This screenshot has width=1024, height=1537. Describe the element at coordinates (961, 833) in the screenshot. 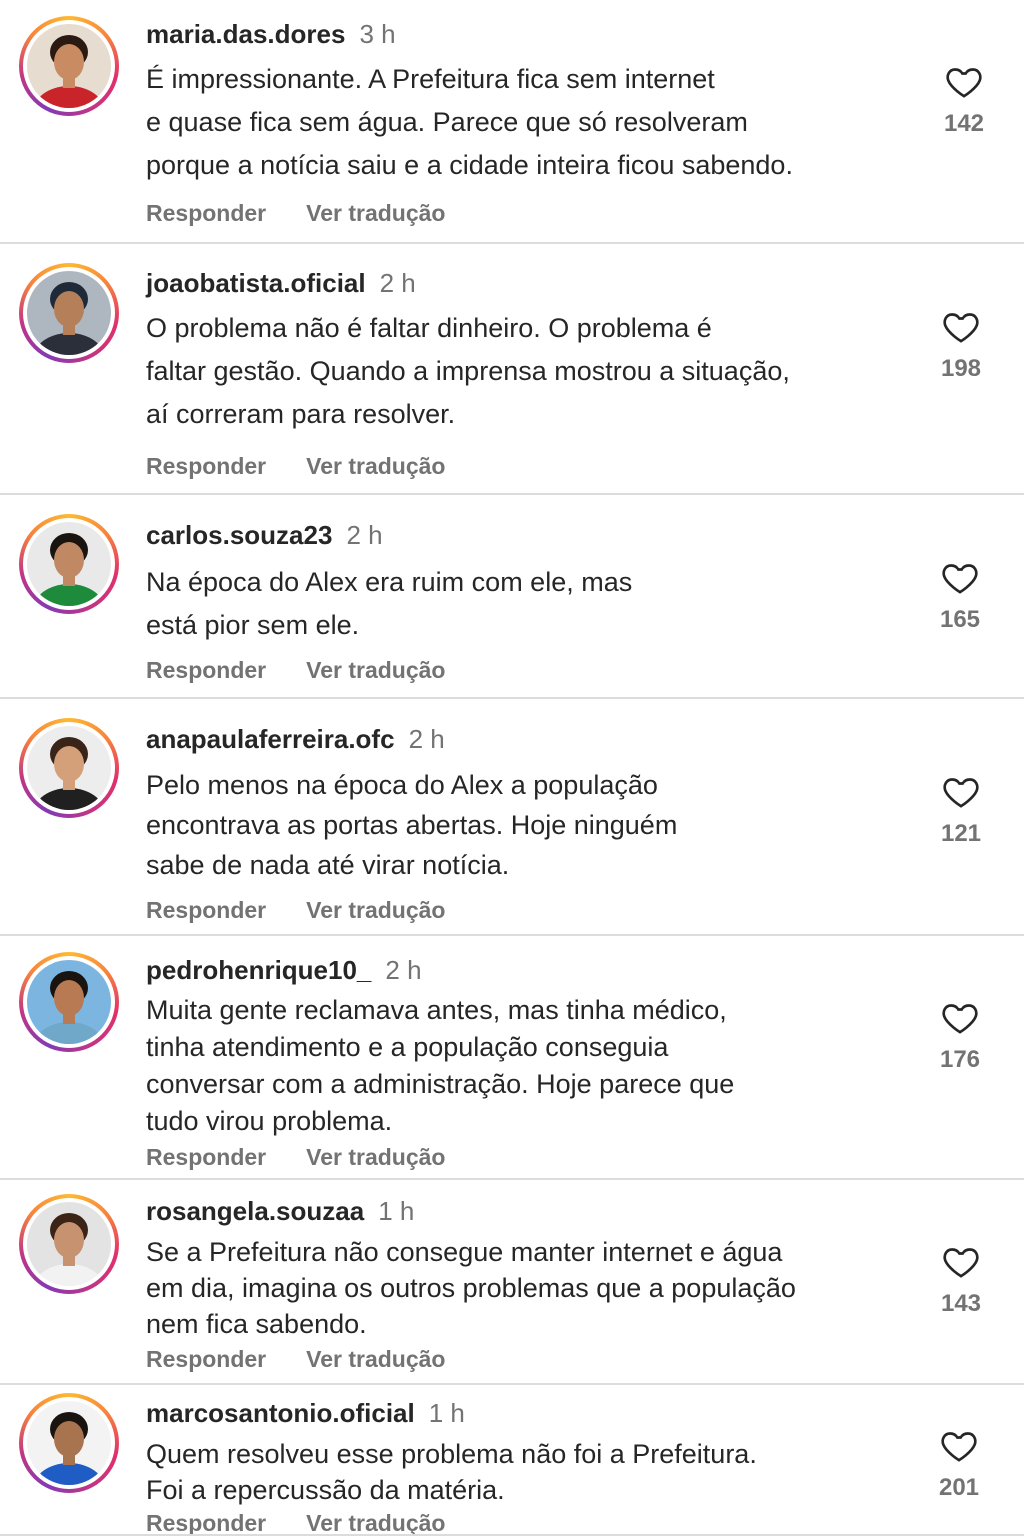

I see `like-count: 121` at that location.